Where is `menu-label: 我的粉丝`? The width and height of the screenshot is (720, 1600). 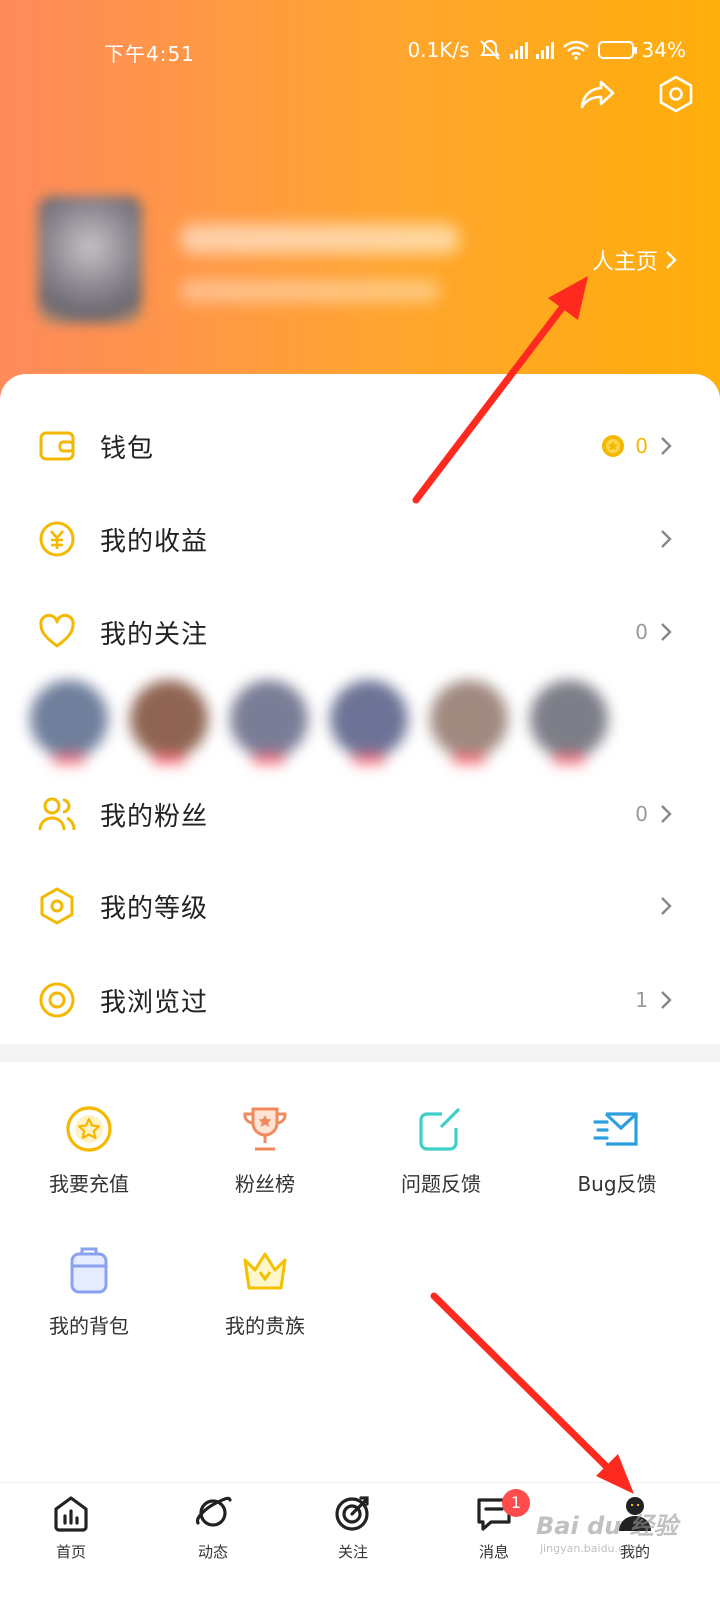
menu-label: 我的粉丝 is located at coordinates (154, 816).